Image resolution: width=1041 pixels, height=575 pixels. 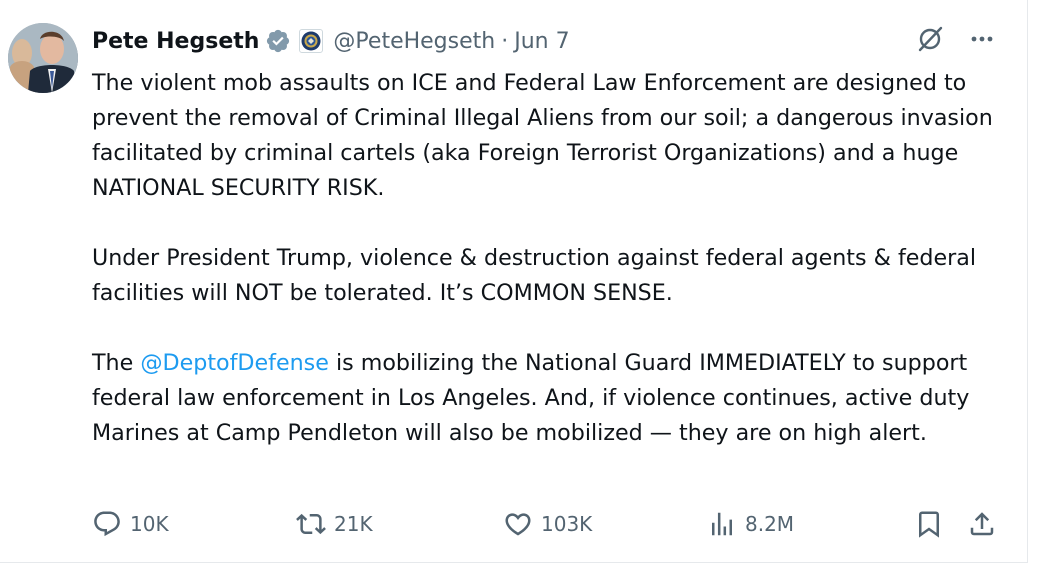 What do you see at coordinates (722, 524) in the screenshot?
I see `views-chart-icon` at bounding box center [722, 524].